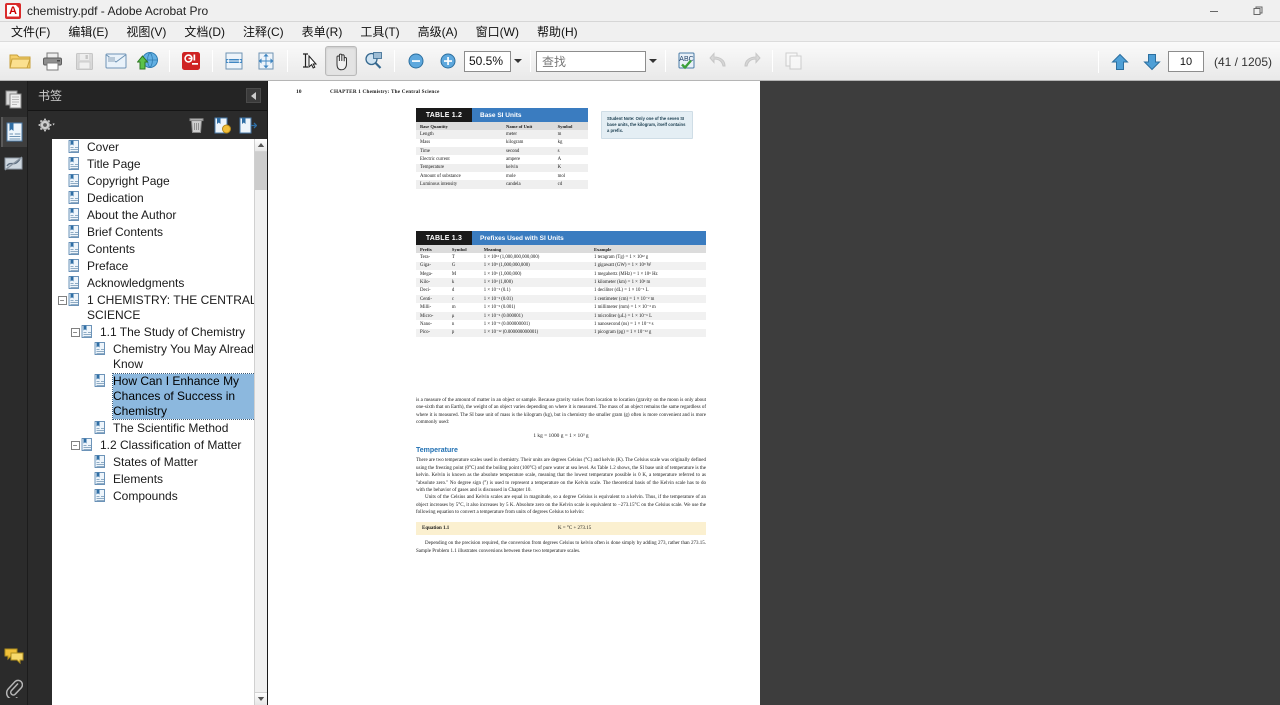  Describe the element at coordinates (266, 61) in the screenshot. I see `fit-page-icon` at that location.